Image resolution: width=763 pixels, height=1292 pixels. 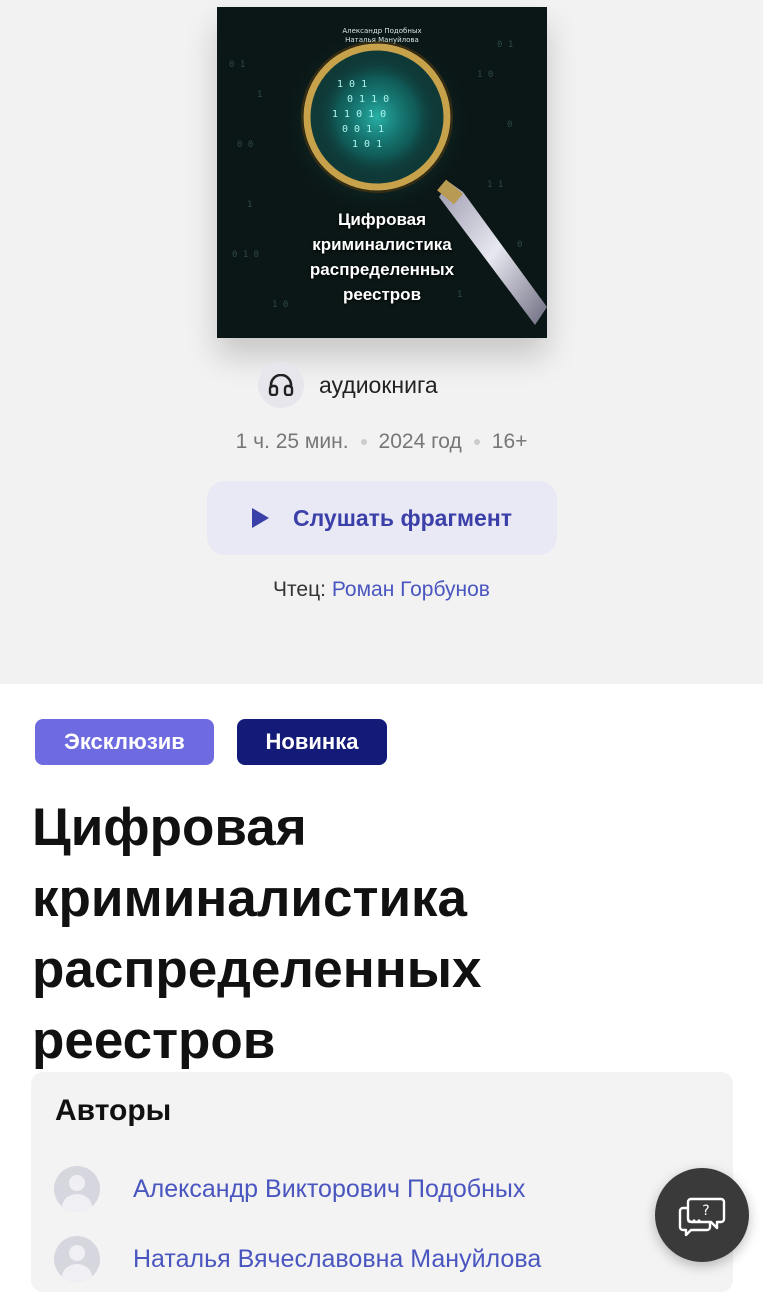 What do you see at coordinates (169, 827) in the screenshot?
I see `book-title-line: Цифровая` at bounding box center [169, 827].